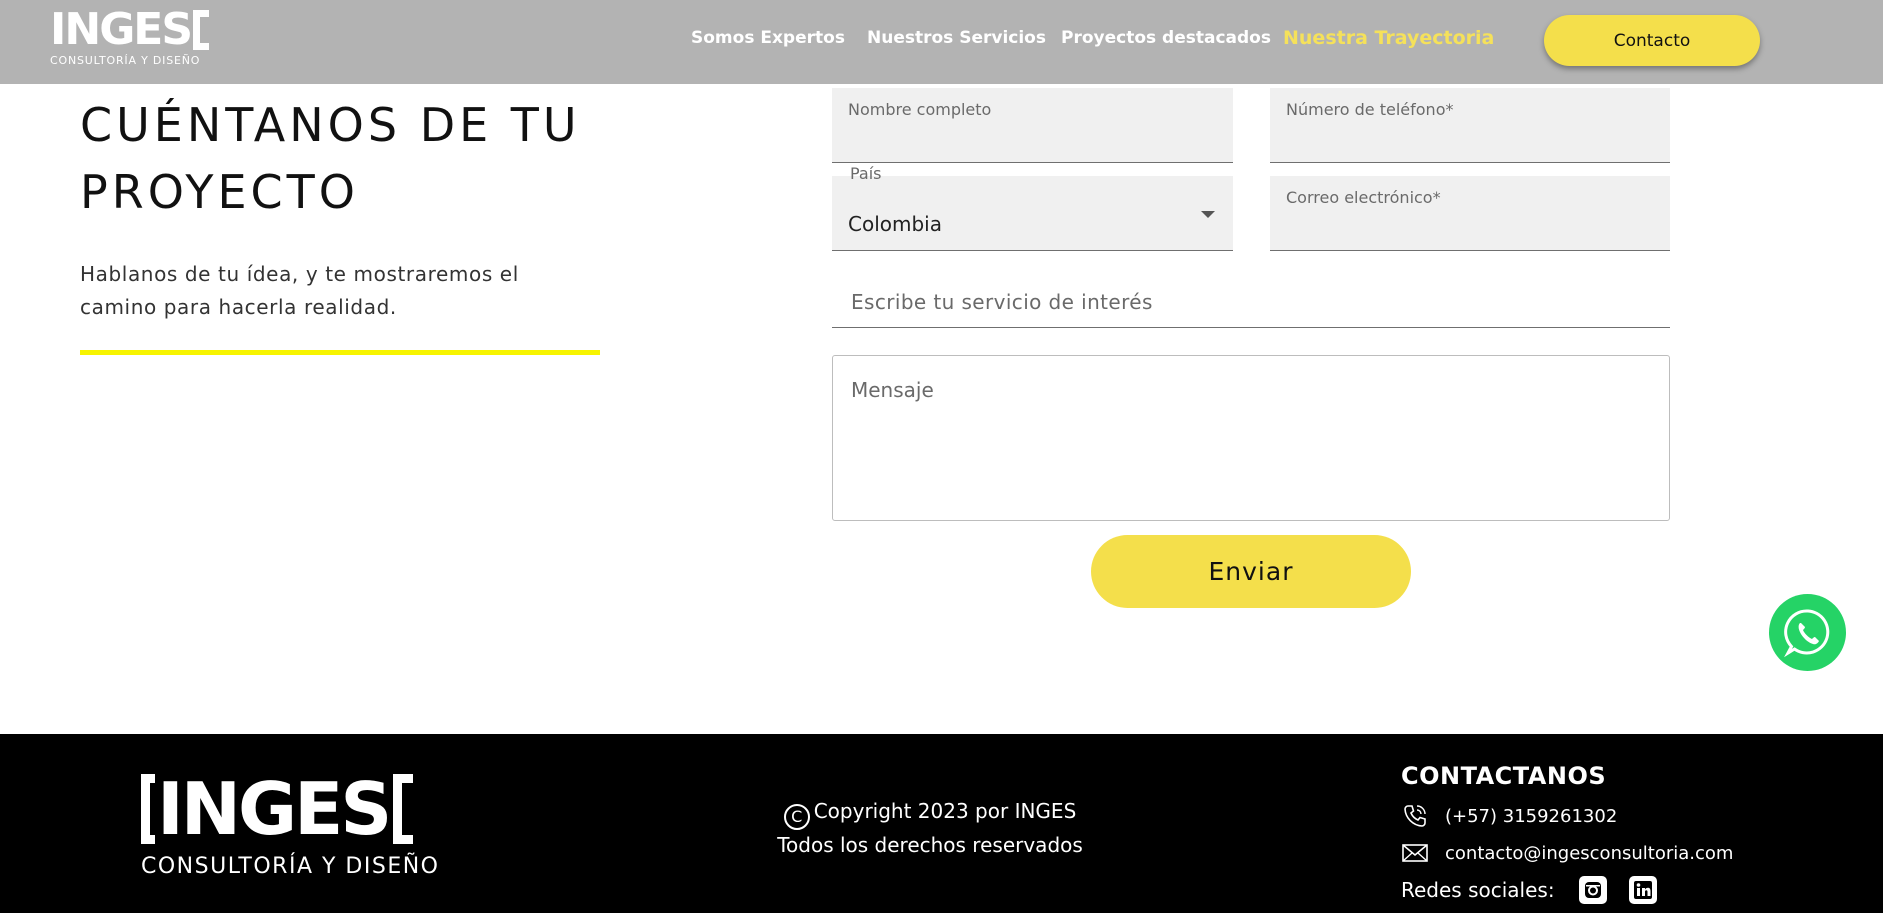 The height and width of the screenshot is (913, 1883). What do you see at coordinates (403, 809) in the screenshot?
I see `footer-logo-bracket-right` at bounding box center [403, 809].